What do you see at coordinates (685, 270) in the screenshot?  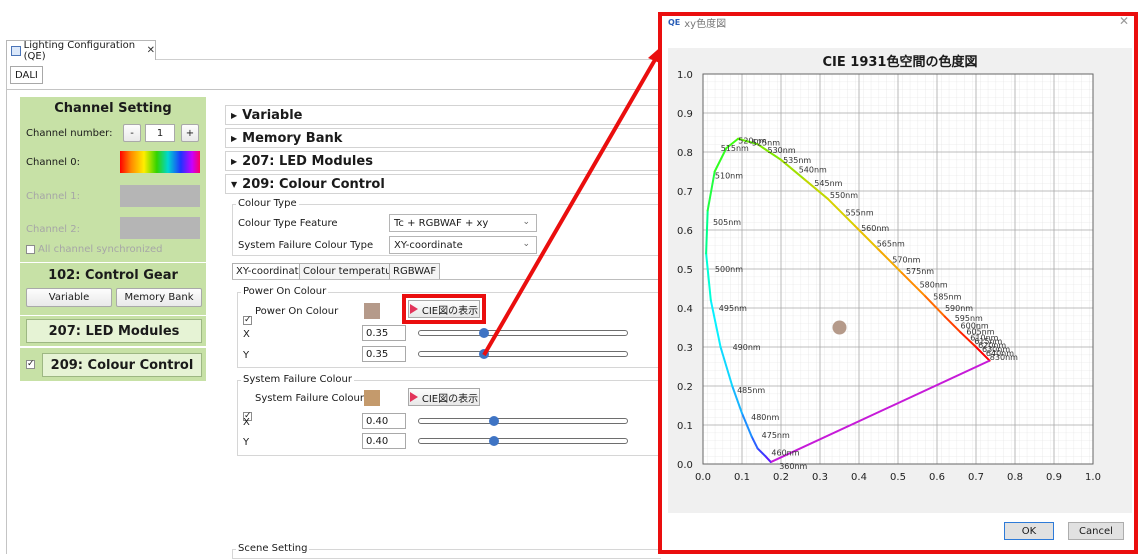 I see `y-tick-label: 0.5` at bounding box center [685, 270].